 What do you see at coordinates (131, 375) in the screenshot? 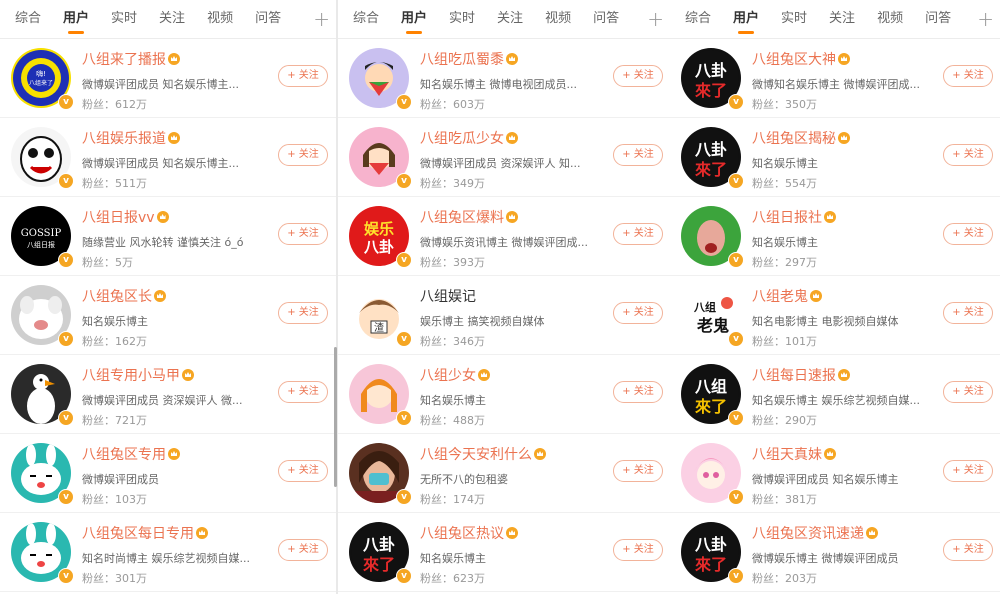
I see `user-name: 八组专用小马甲` at bounding box center [131, 375].